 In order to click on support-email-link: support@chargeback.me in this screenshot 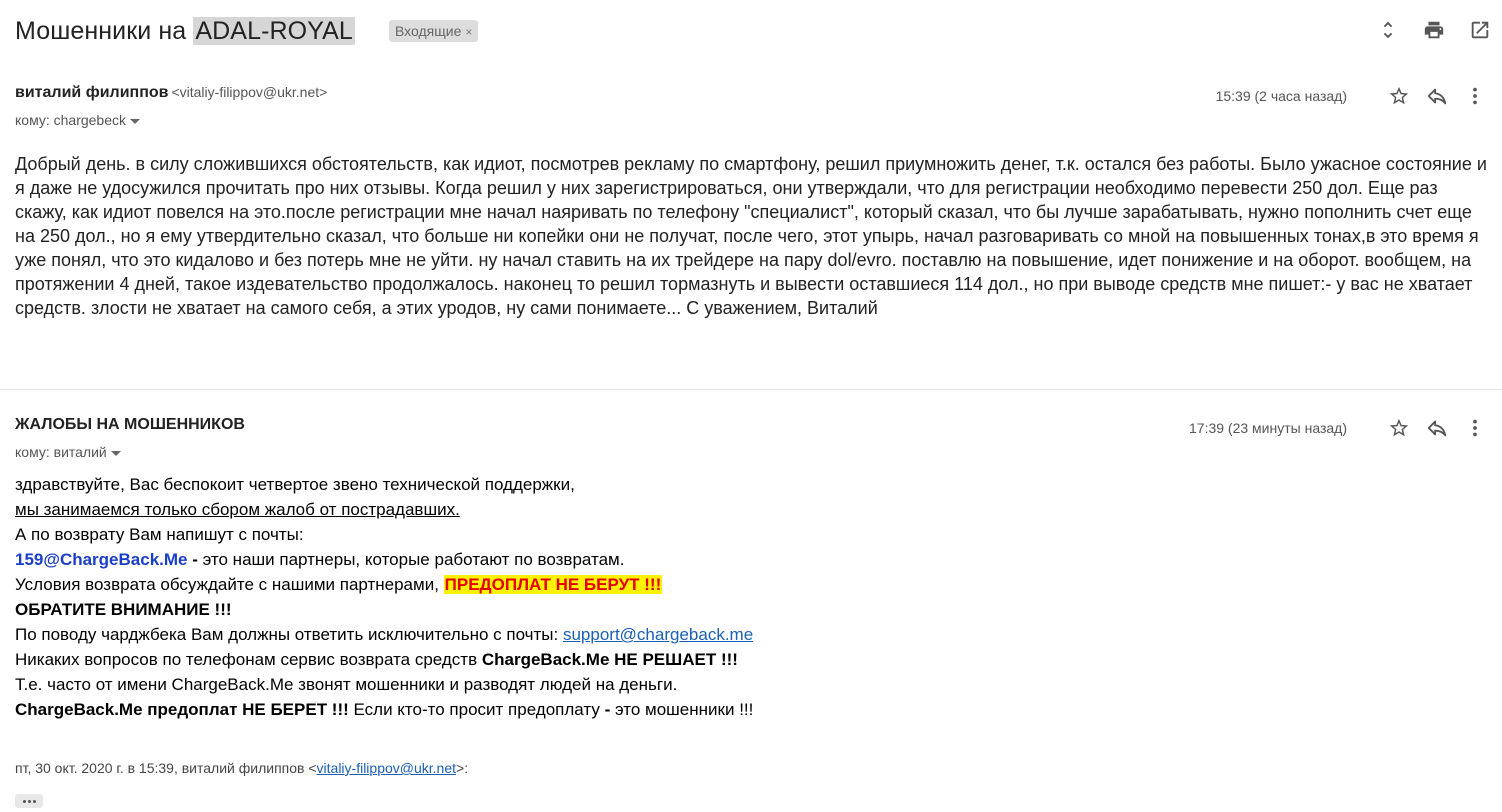, I will do `click(658, 634)`.